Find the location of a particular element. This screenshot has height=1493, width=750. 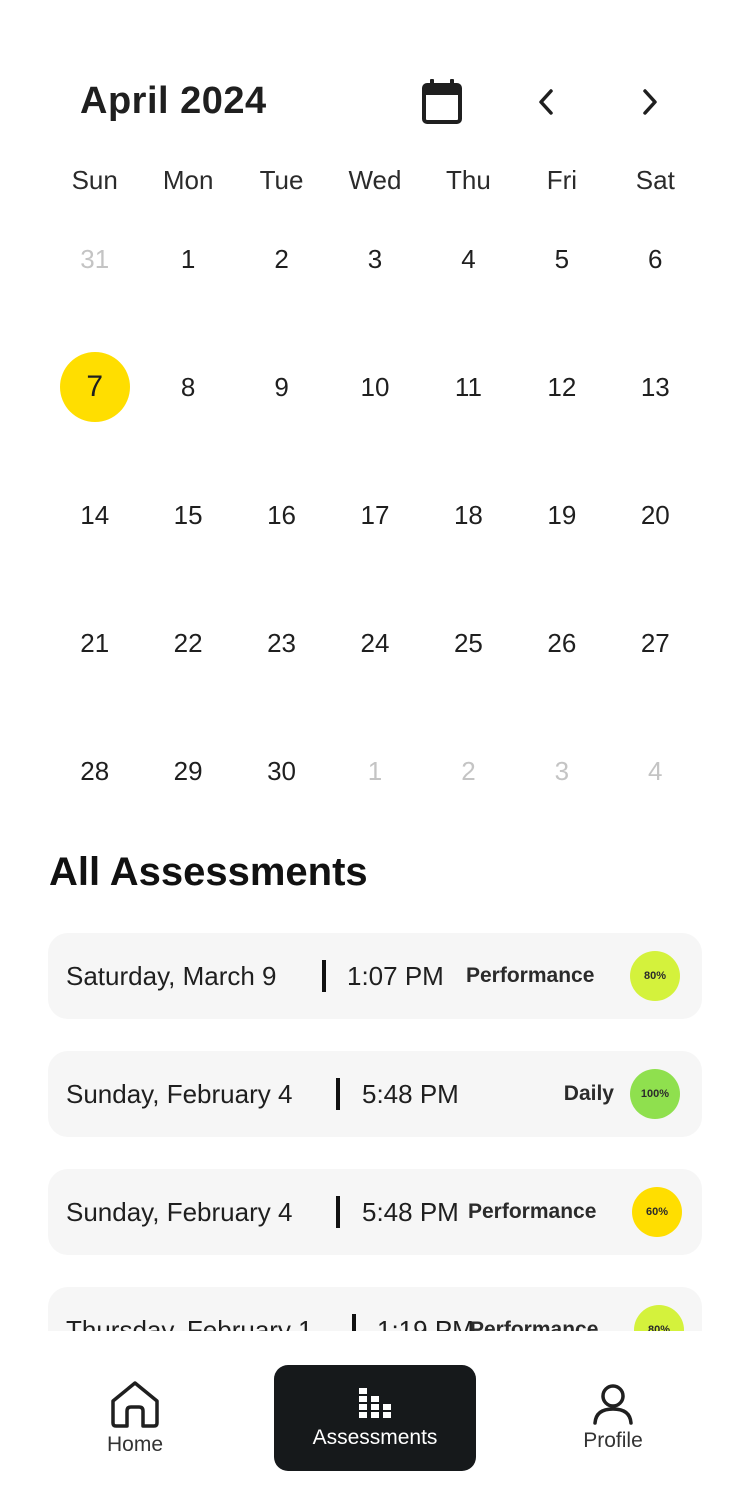

calendar-day-outside: 3 is located at coordinates (561, 771).